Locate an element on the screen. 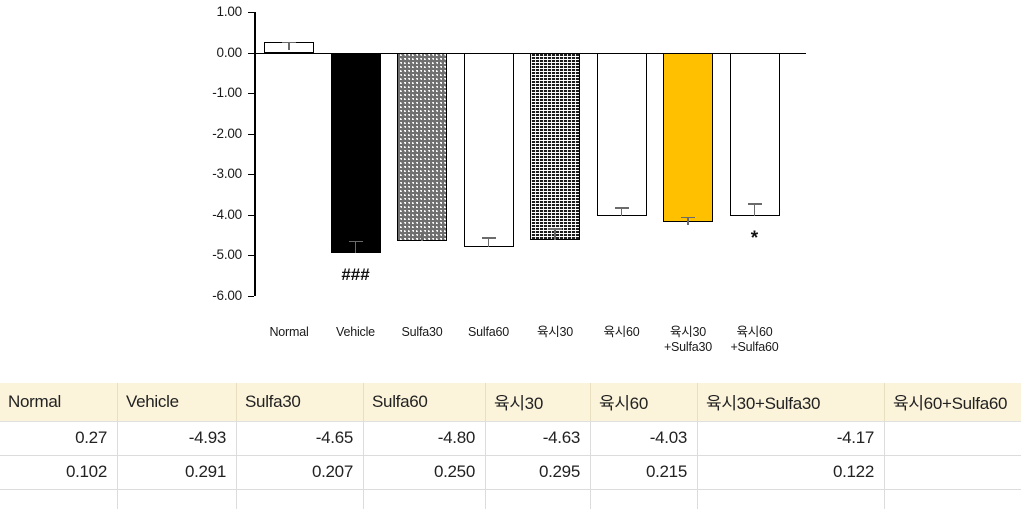 This screenshot has height=509, width=1021. table-cell-r1c6: -4.03 is located at coordinates (644, 438).